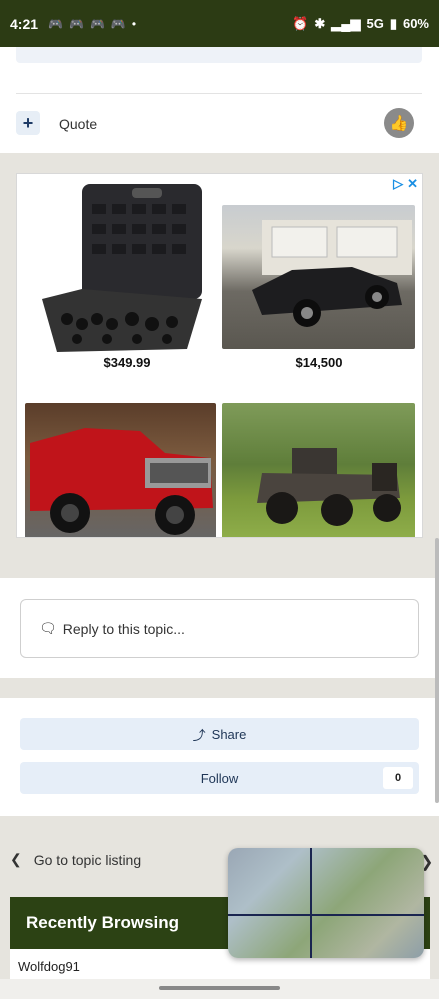 This screenshot has width=439, height=999. What do you see at coordinates (122, 269) in the screenshot?
I see `ad-product-image-tool-case` at bounding box center [122, 269].